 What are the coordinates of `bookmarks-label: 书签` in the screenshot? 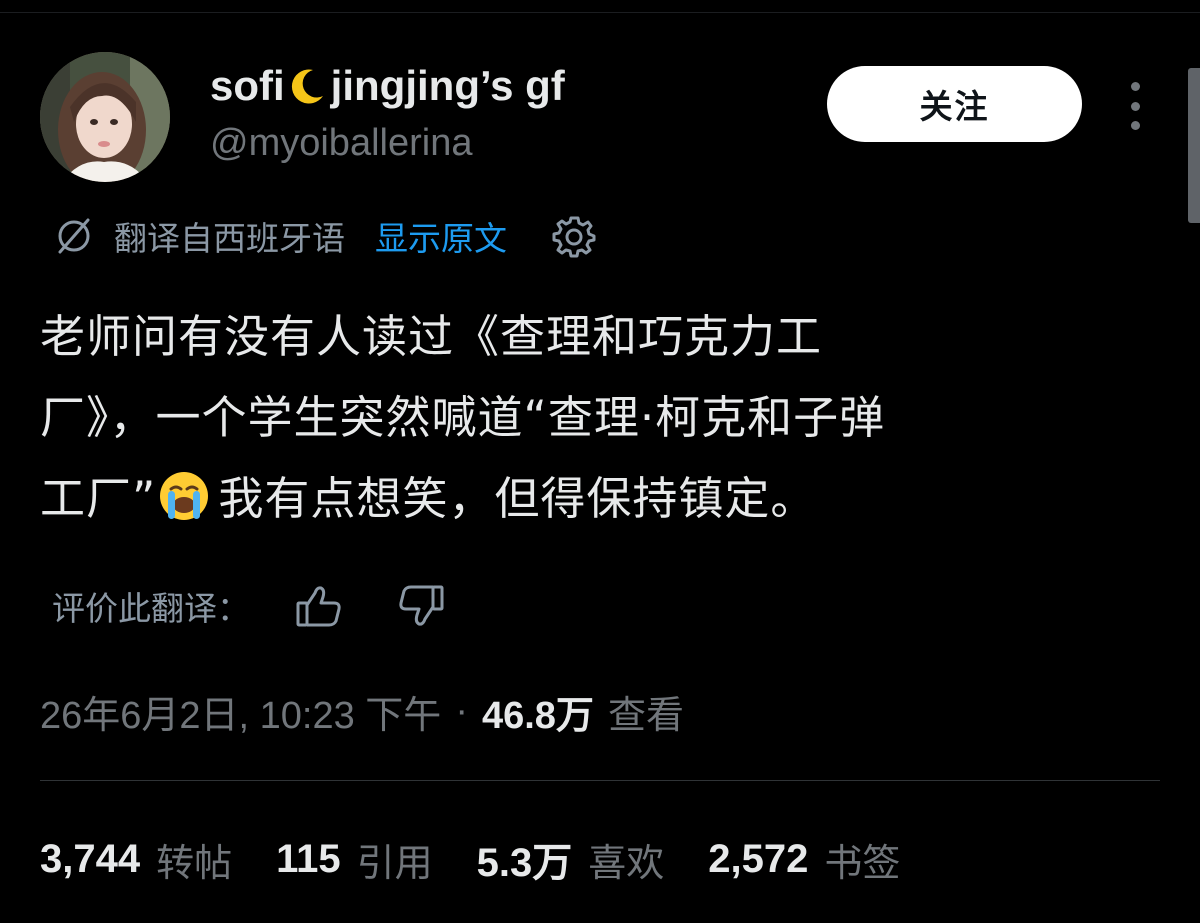 It's located at (862, 862).